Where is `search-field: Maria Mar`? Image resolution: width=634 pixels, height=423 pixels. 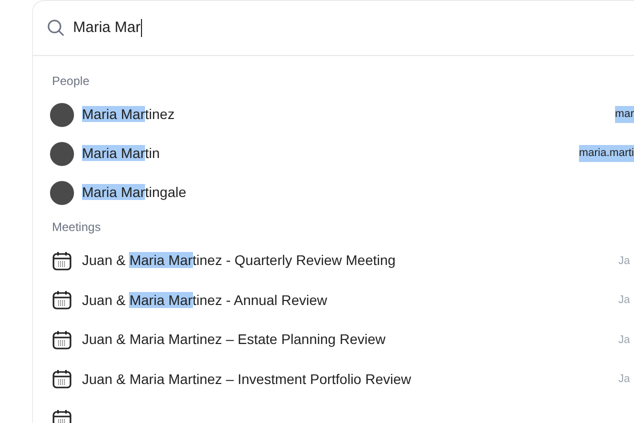
search-field: Maria Mar is located at coordinates (107, 28).